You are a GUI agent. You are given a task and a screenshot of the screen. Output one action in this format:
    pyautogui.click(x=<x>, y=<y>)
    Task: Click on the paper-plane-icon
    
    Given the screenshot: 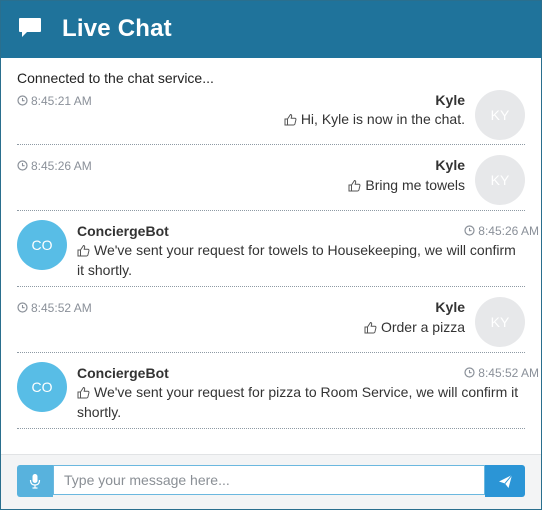 What is the action you would take?
    pyautogui.click(x=506, y=481)
    